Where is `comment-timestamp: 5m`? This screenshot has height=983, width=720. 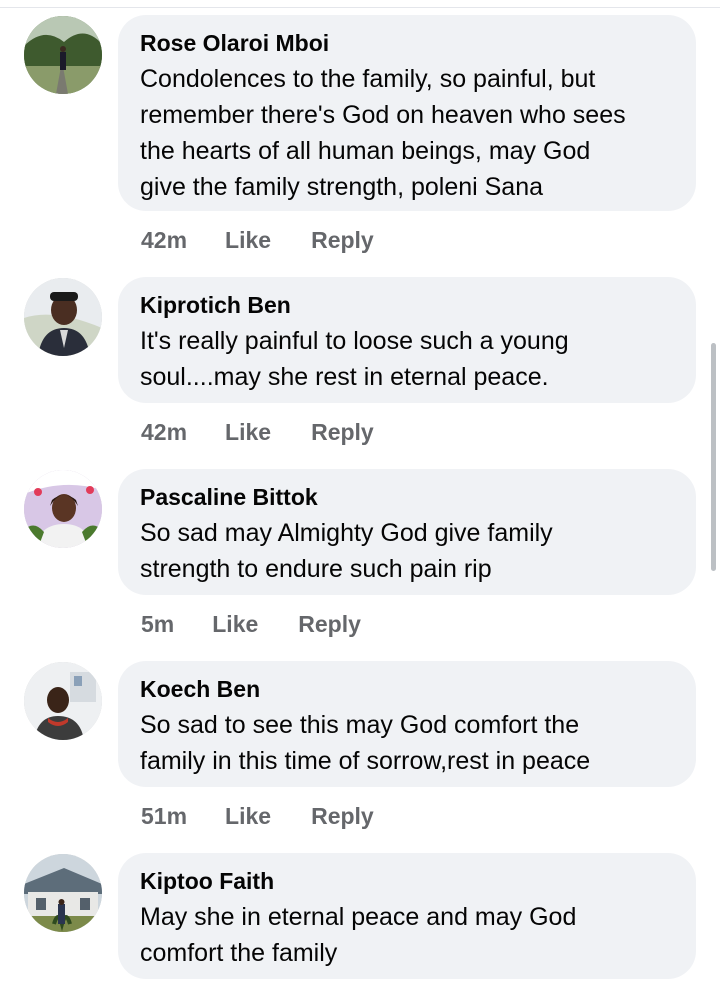 comment-timestamp: 5m is located at coordinates (157, 624).